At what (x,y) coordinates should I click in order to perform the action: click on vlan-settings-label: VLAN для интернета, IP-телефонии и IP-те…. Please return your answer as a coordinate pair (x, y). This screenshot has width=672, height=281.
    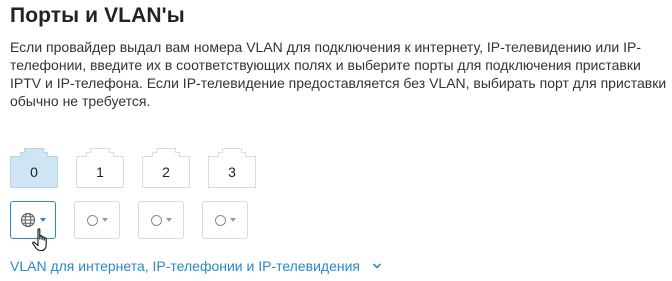
    Looking at the image, I should click on (185, 266).